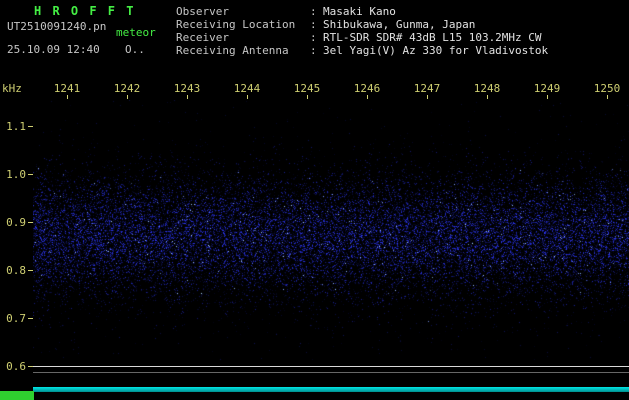  I want to click on freq-axis-label: 0.6, so click(16, 366).